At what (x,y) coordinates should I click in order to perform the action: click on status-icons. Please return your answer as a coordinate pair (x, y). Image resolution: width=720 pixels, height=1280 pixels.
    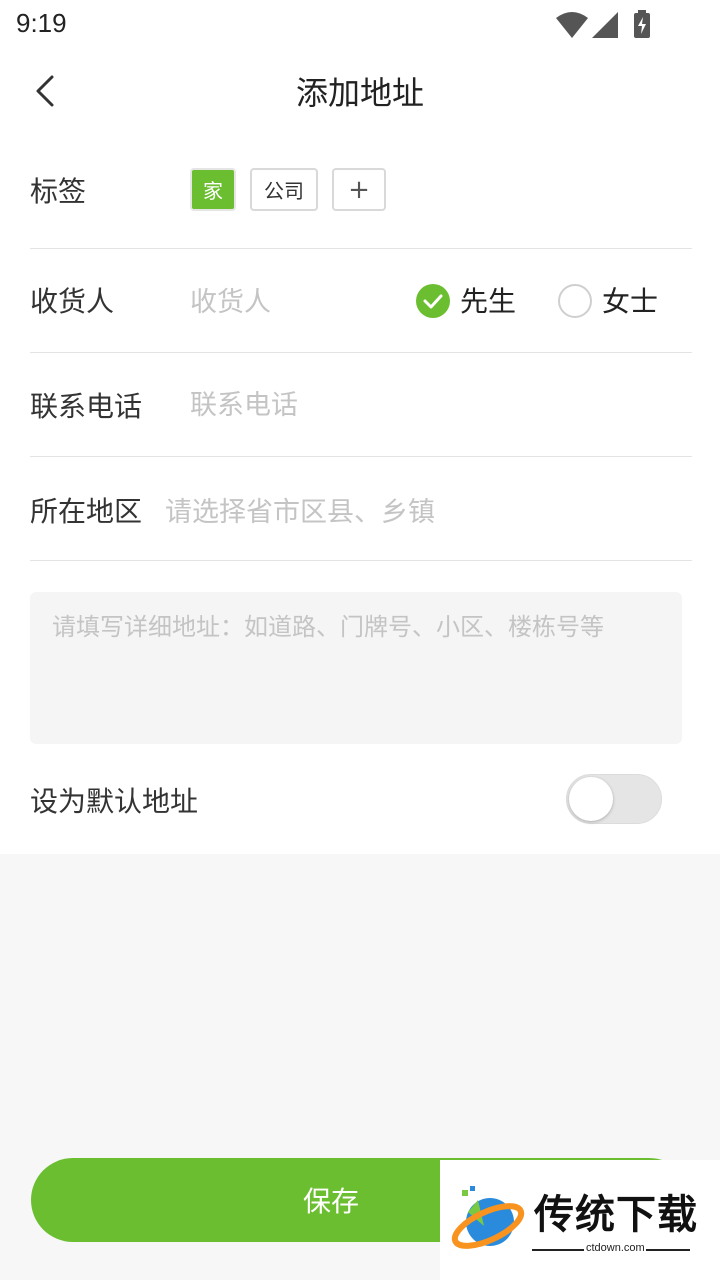
    Looking at the image, I should click on (611, 24).